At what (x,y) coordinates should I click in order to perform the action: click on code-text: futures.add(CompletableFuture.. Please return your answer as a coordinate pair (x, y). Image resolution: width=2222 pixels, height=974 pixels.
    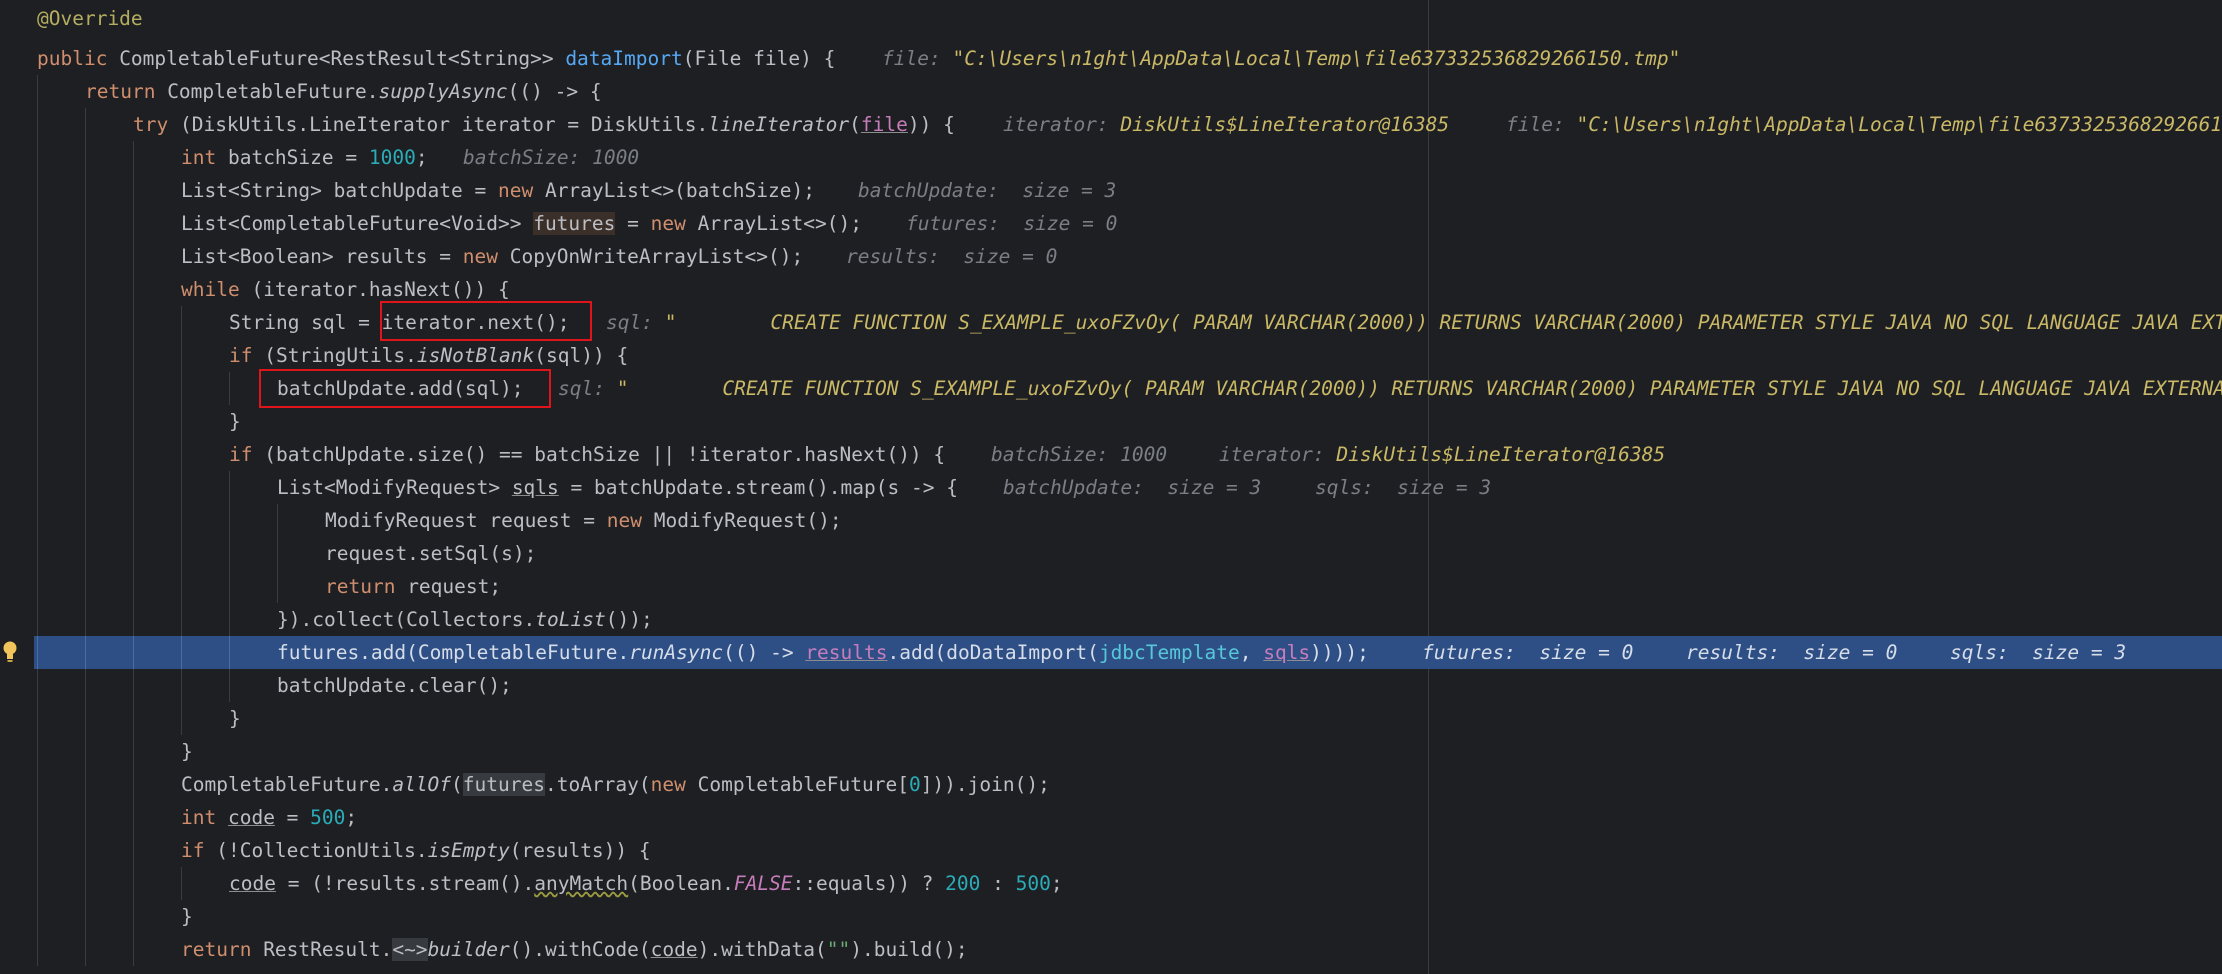
    Looking at the image, I should click on (453, 652).